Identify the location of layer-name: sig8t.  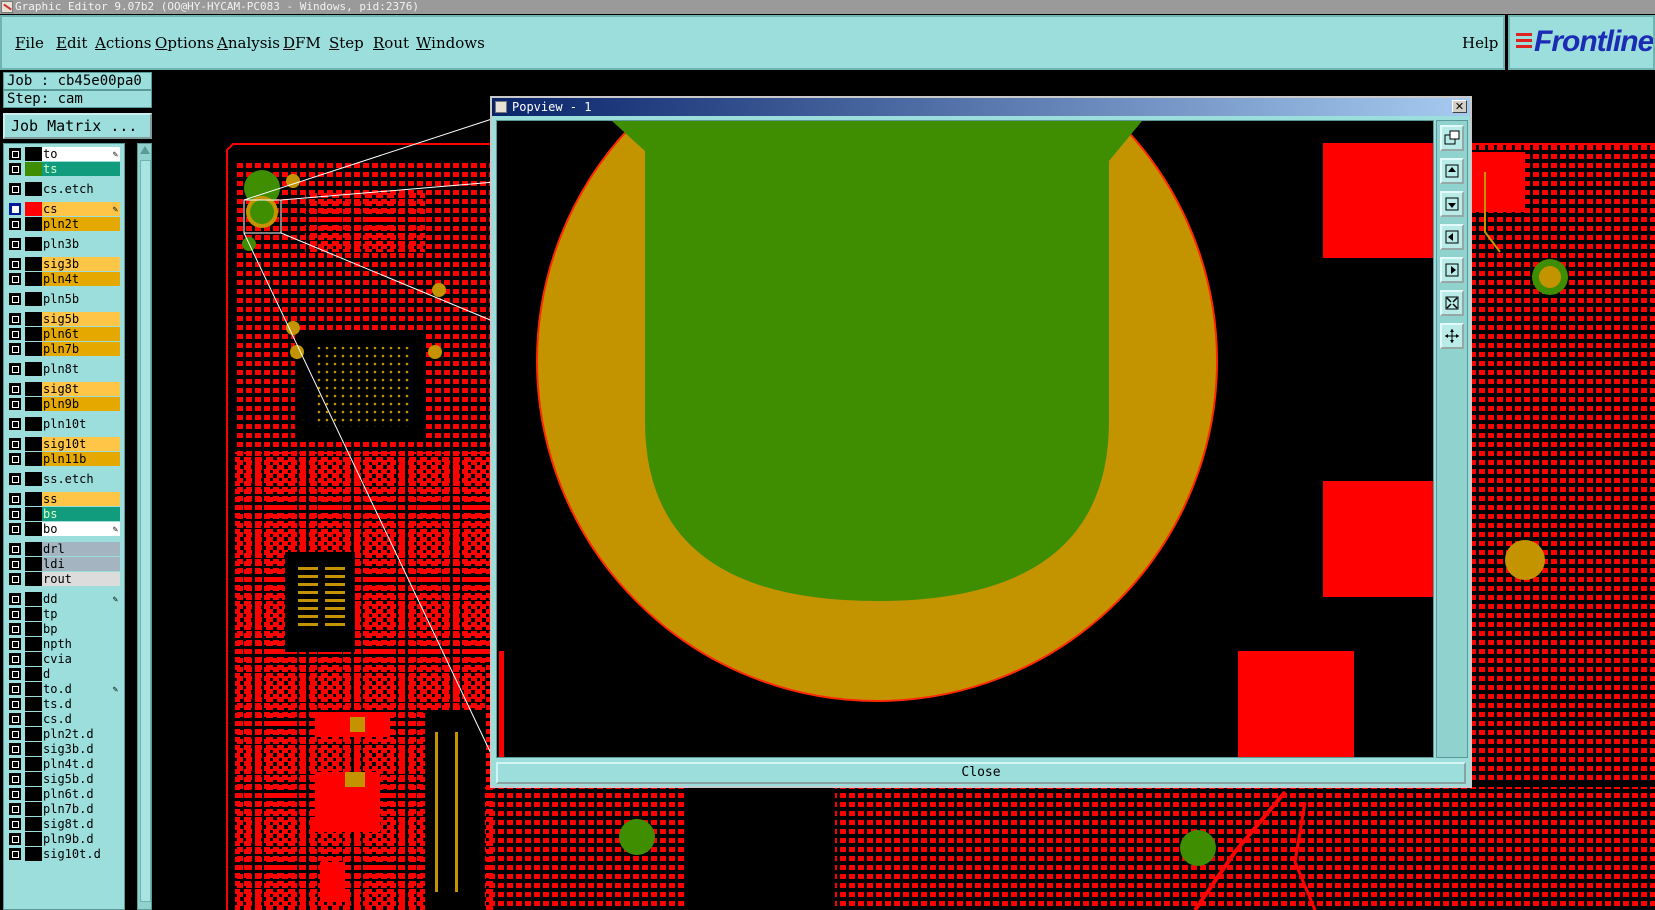
(81, 389).